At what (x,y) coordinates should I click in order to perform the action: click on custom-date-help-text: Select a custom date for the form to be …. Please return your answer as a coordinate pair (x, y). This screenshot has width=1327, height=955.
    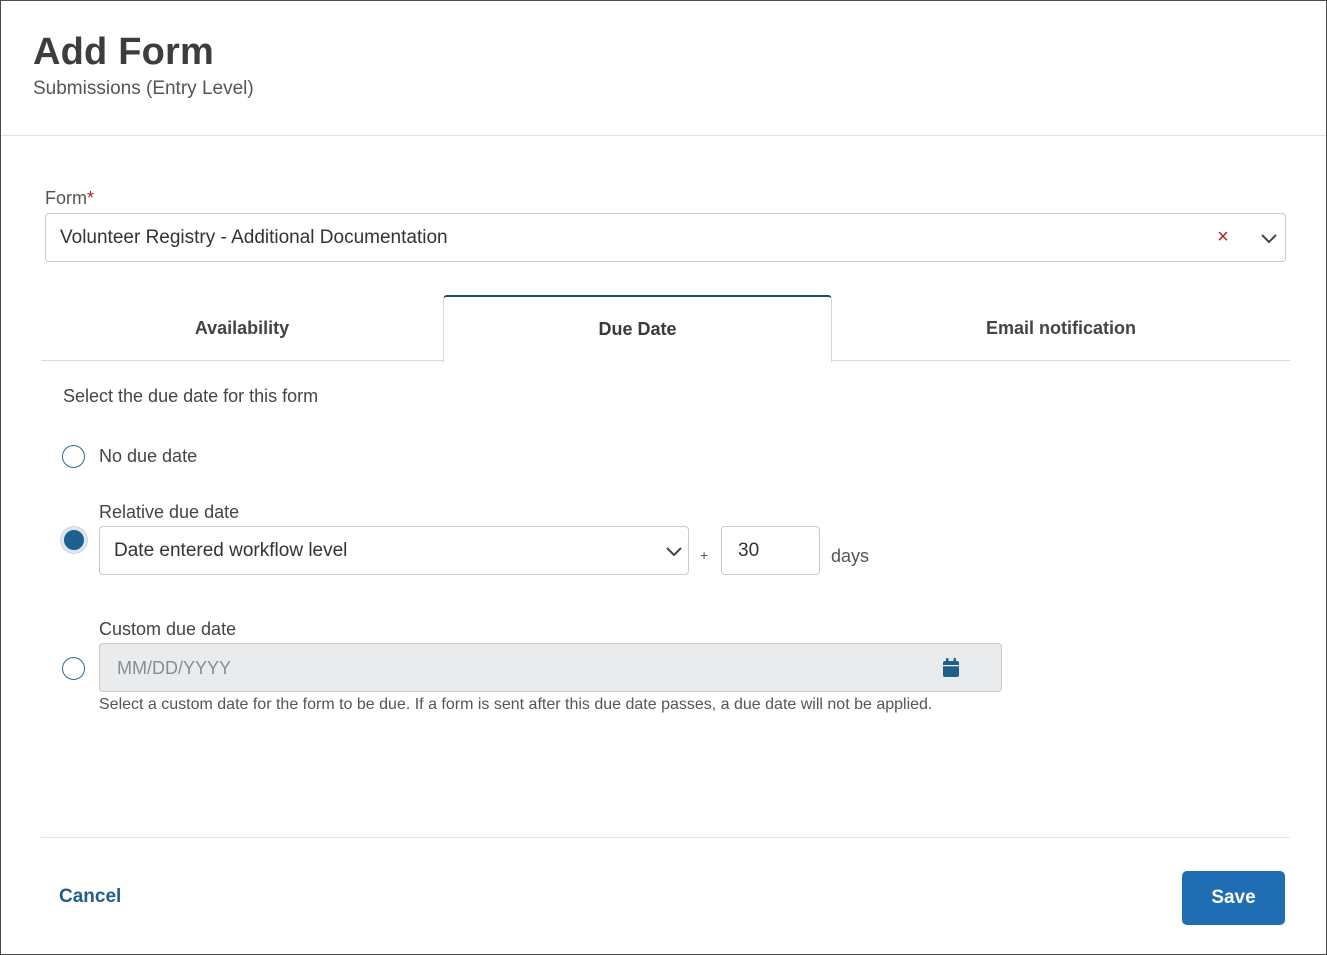
    Looking at the image, I should click on (516, 704).